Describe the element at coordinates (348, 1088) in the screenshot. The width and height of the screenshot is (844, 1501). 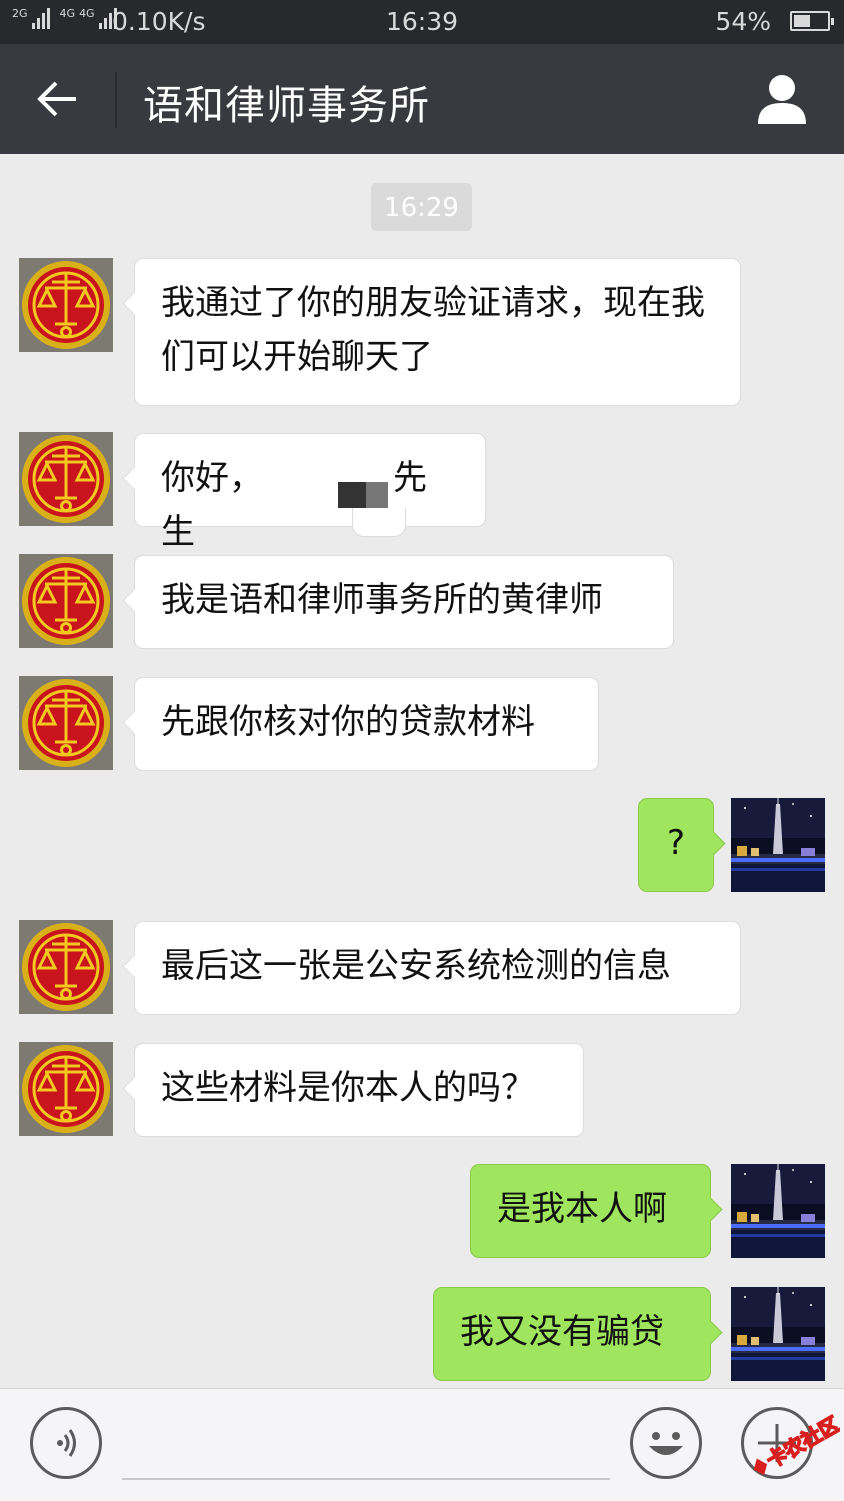
I see `message-text: 这些材料是你本人的吗？` at that location.